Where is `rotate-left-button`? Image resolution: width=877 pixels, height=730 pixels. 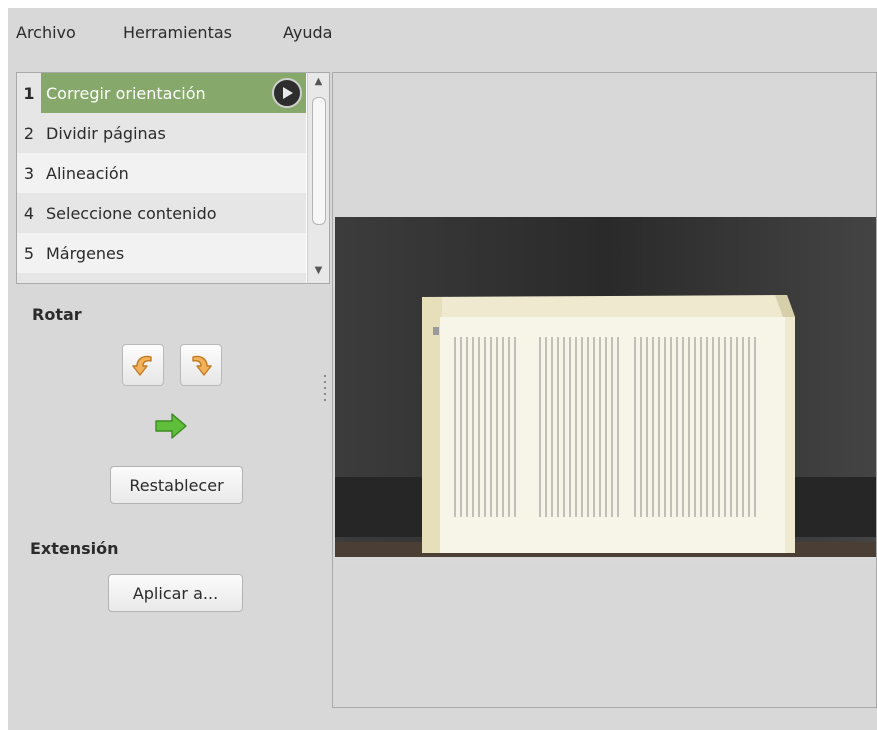
rotate-left-button is located at coordinates (143, 365).